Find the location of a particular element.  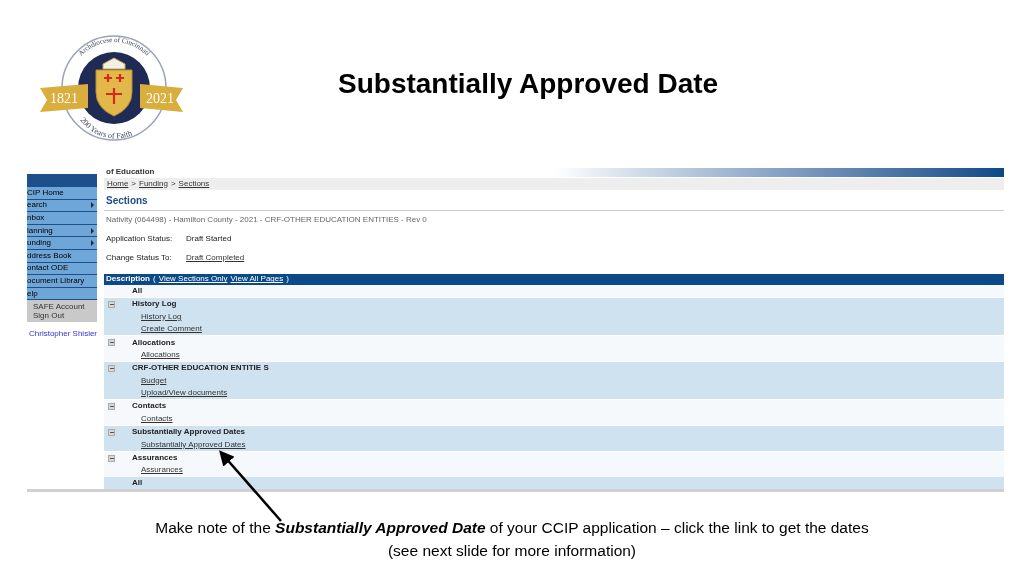

section-link: Upload/View documents is located at coordinates (184, 393).